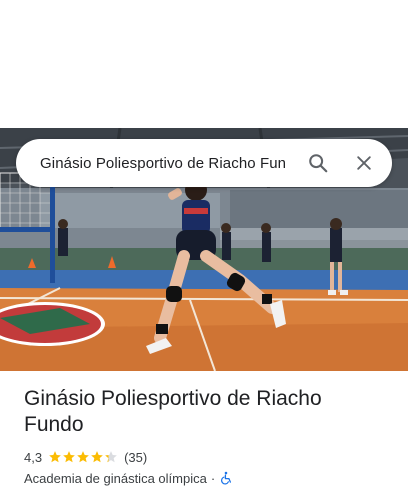  I want to click on close-icon, so click(364, 163).